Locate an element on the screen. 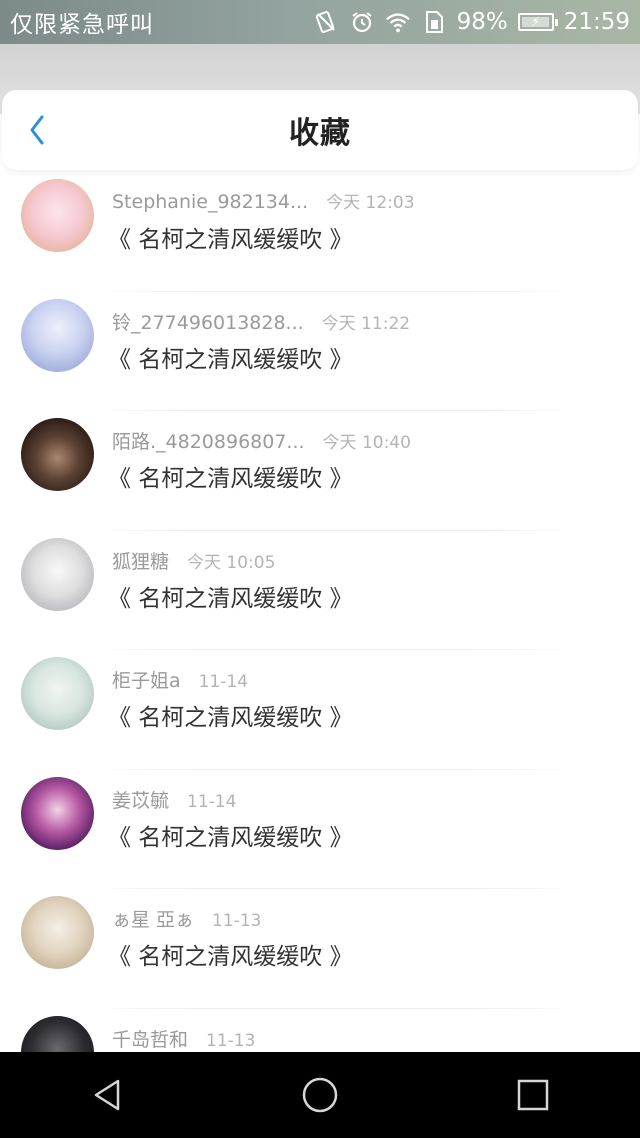  timestamp: 今天 11:22 is located at coordinates (366, 323).